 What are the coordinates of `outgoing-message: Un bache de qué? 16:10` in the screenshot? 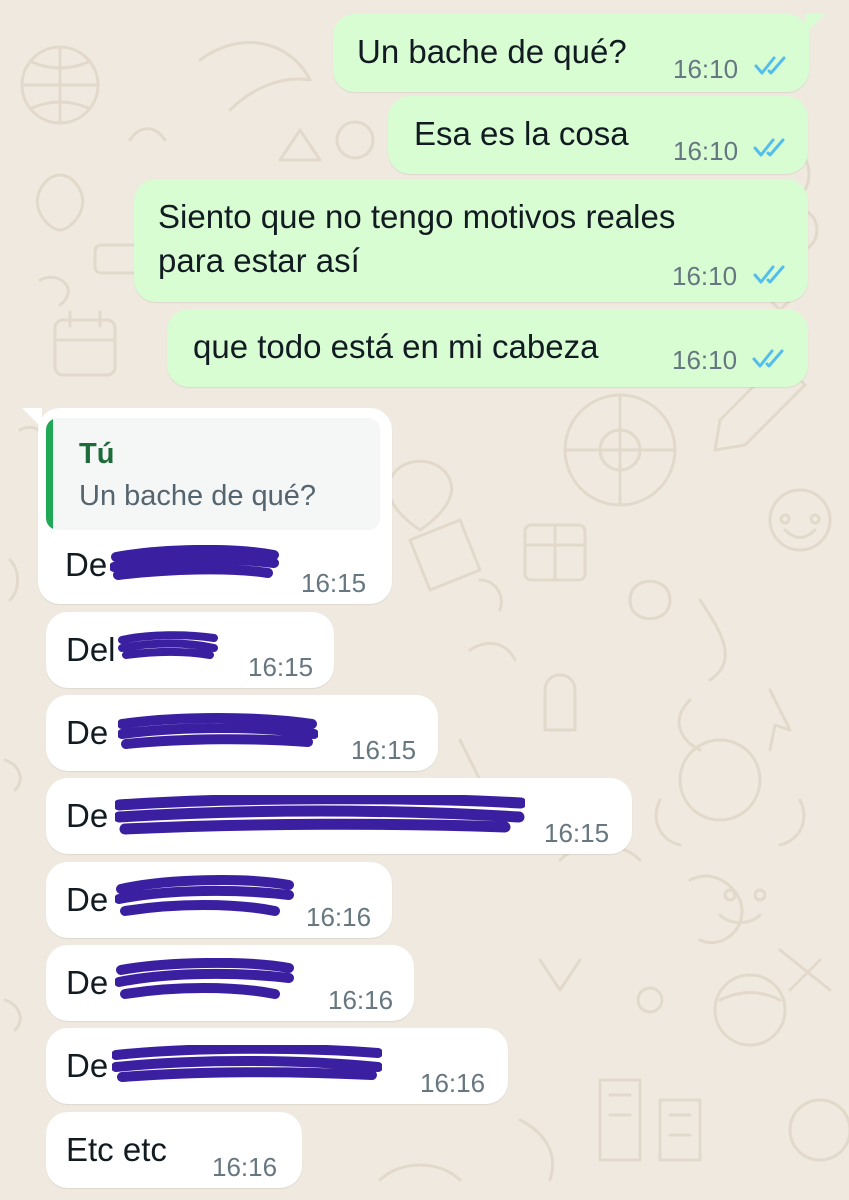 It's located at (571, 53).